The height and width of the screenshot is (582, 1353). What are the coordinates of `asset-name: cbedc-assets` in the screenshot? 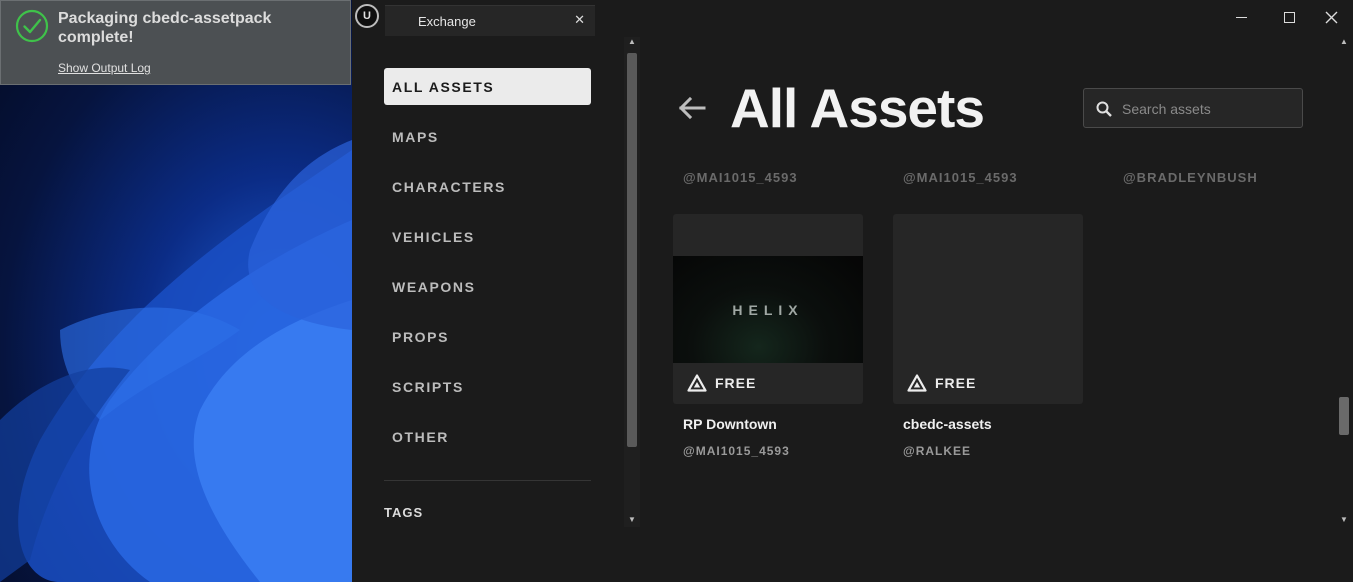 It's located at (947, 424).